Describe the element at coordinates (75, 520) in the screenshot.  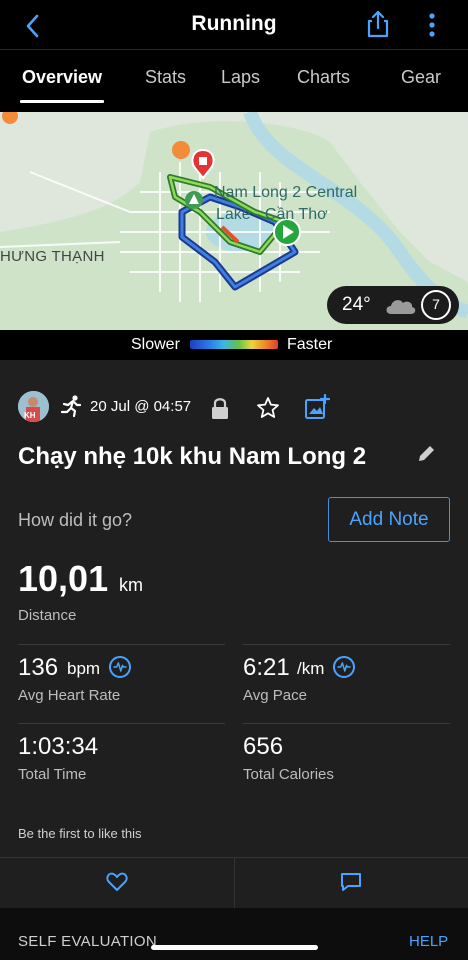
I see `feedback-prompt: How did it go?` at that location.